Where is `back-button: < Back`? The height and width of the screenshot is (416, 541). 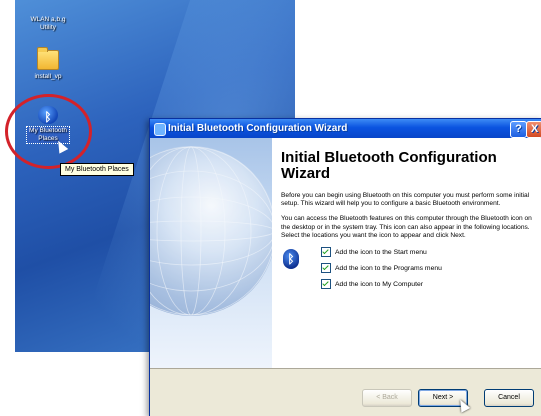
back-button: < Back is located at coordinates (387, 398).